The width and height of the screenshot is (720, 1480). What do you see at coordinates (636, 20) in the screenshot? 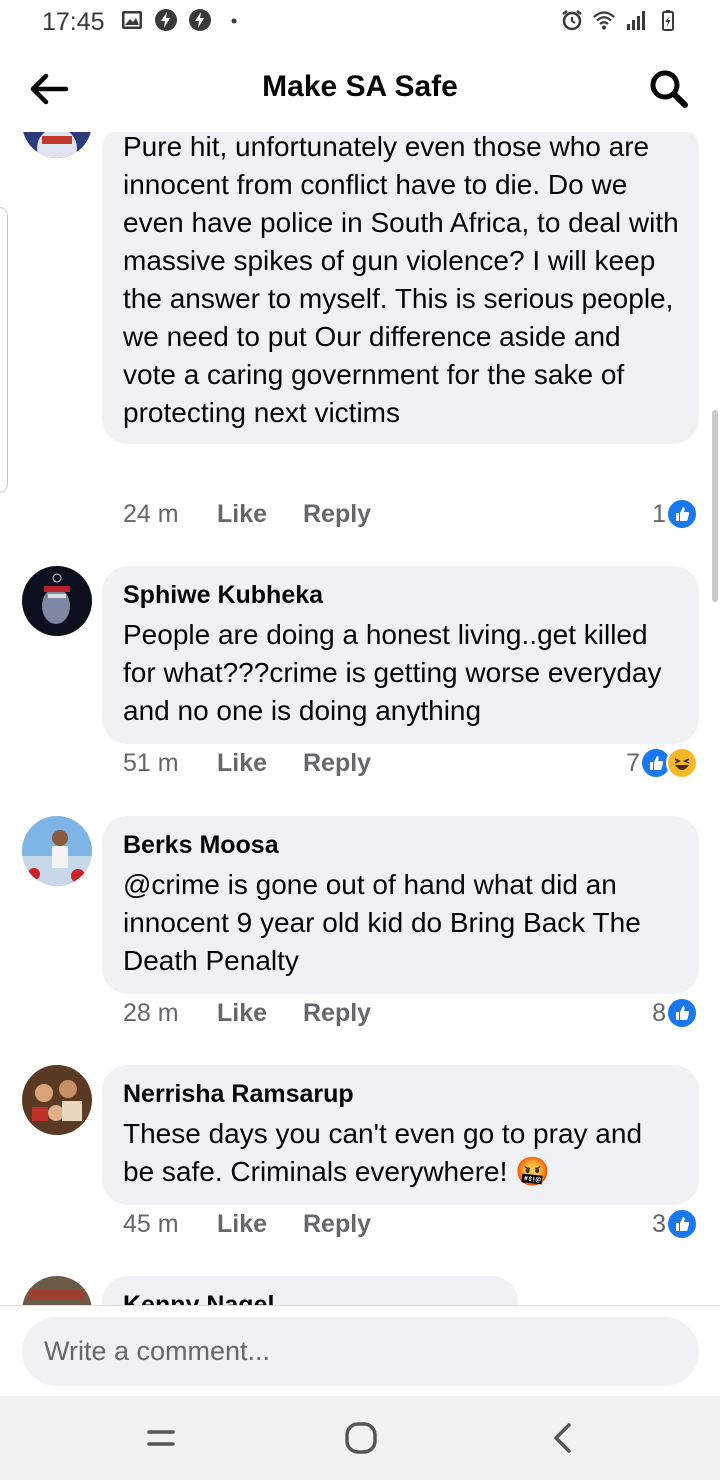
I see `signal-icon` at bounding box center [636, 20].